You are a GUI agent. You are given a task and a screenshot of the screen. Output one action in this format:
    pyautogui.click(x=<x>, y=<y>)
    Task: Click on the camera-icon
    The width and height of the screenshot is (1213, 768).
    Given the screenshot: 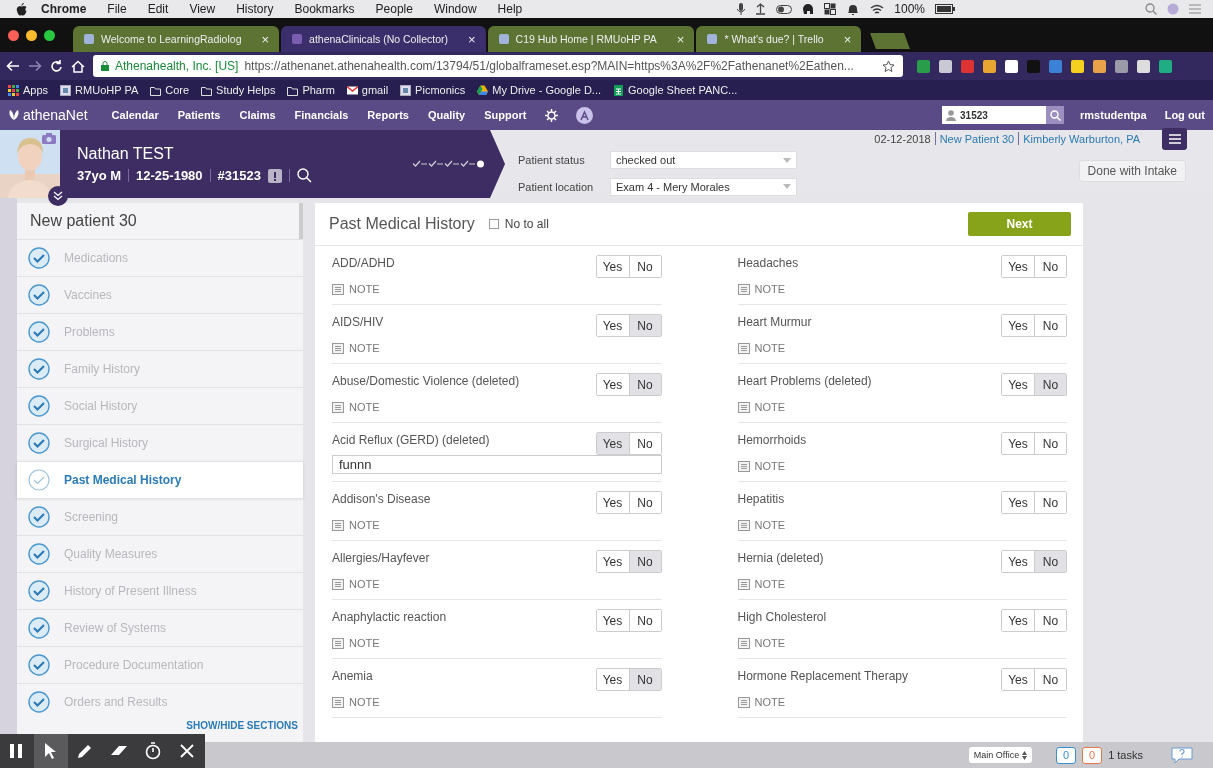 What is the action you would take?
    pyautogui.click(x=49, y=138)
    